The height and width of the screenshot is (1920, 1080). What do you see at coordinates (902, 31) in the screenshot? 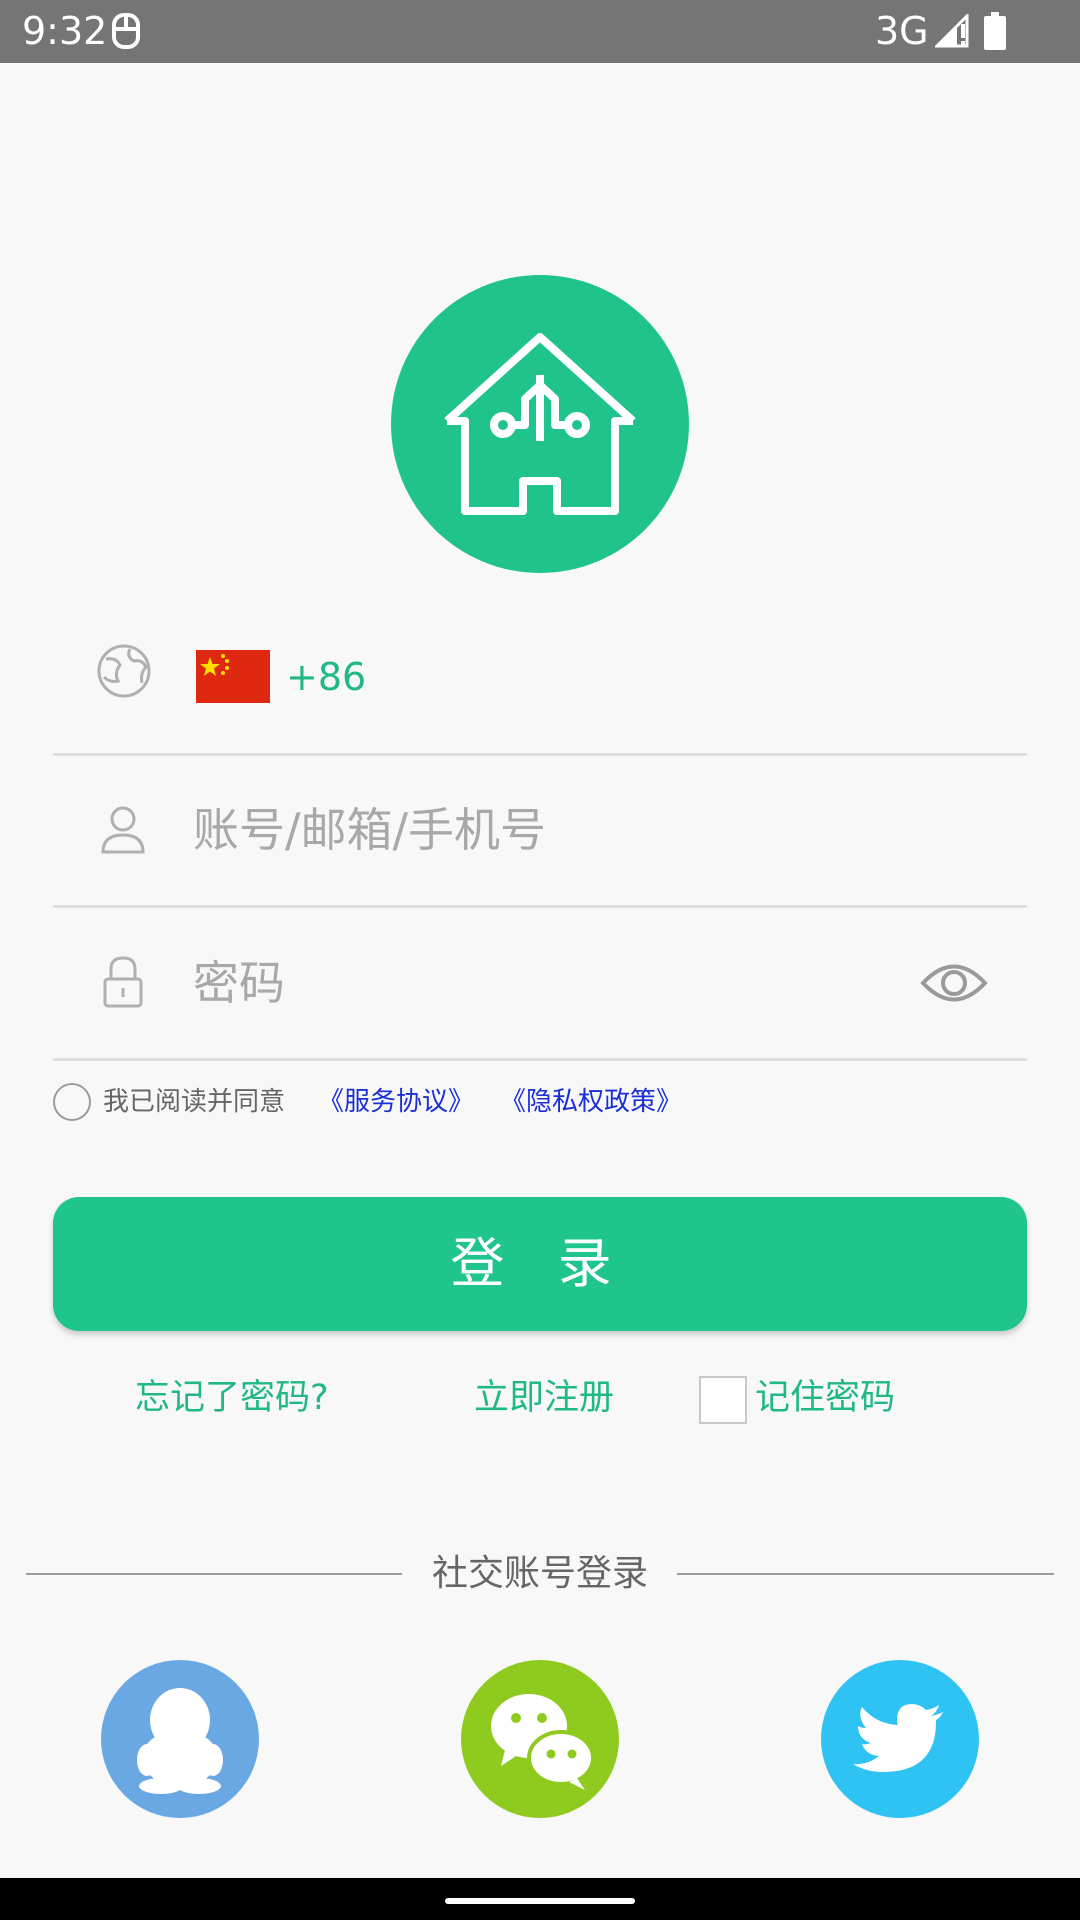
I see `network-type: 3G` at bounding box center [902, 31].